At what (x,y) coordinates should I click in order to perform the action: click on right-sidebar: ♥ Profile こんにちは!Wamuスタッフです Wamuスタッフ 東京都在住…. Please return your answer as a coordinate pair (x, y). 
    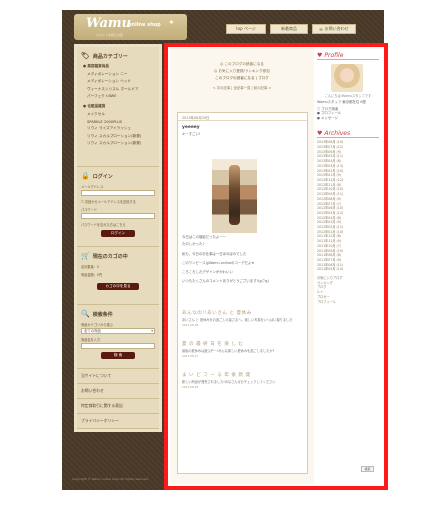
    Looking at the image, I should click on (348, 178).